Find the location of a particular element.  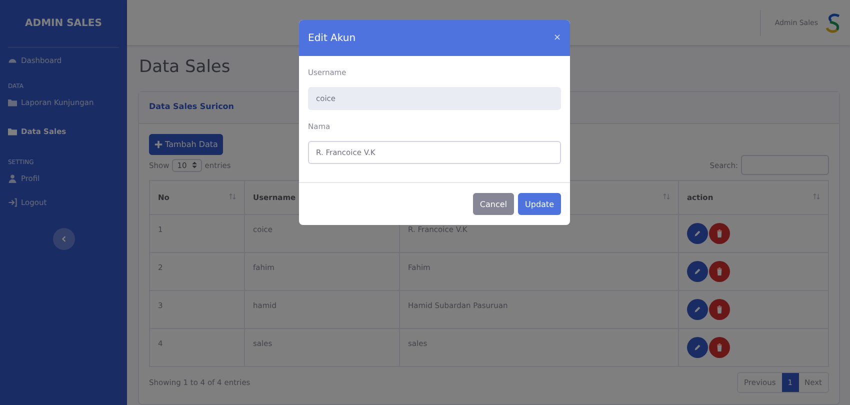

cancel-button: Cancel is located at coordinates (493, 204).